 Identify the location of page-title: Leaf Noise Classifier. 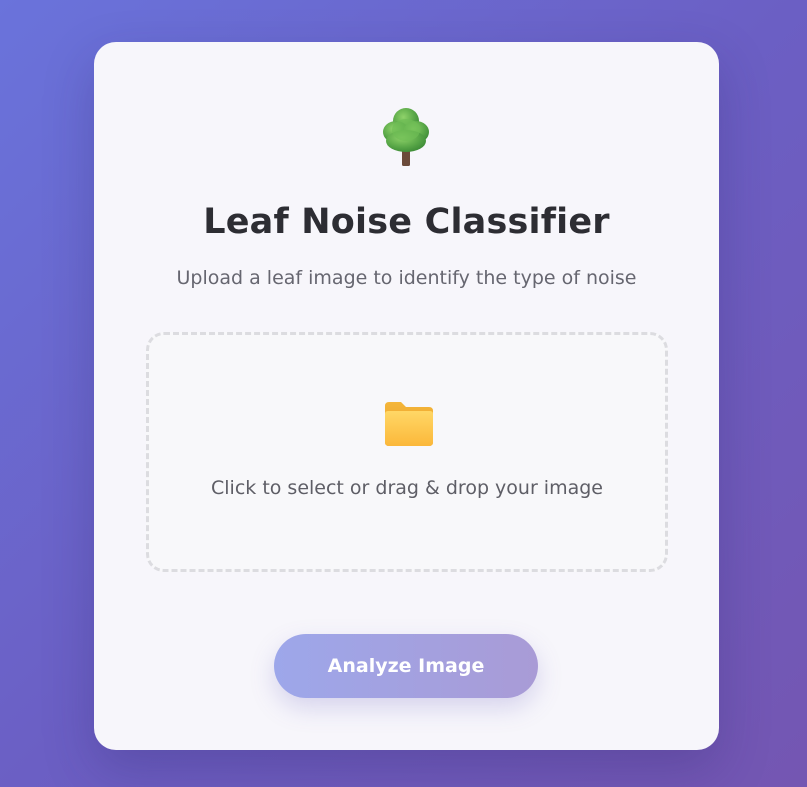
(406, 222).